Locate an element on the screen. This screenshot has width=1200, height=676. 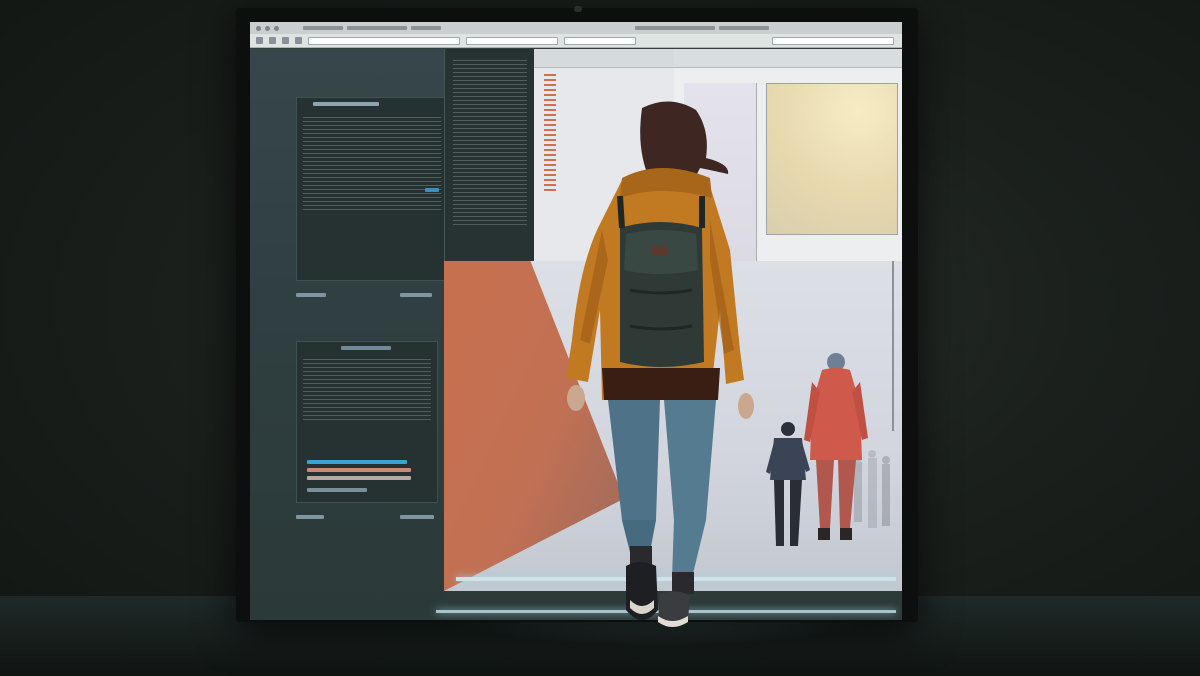
selected-value-marker is located at coordinates (432, 190).